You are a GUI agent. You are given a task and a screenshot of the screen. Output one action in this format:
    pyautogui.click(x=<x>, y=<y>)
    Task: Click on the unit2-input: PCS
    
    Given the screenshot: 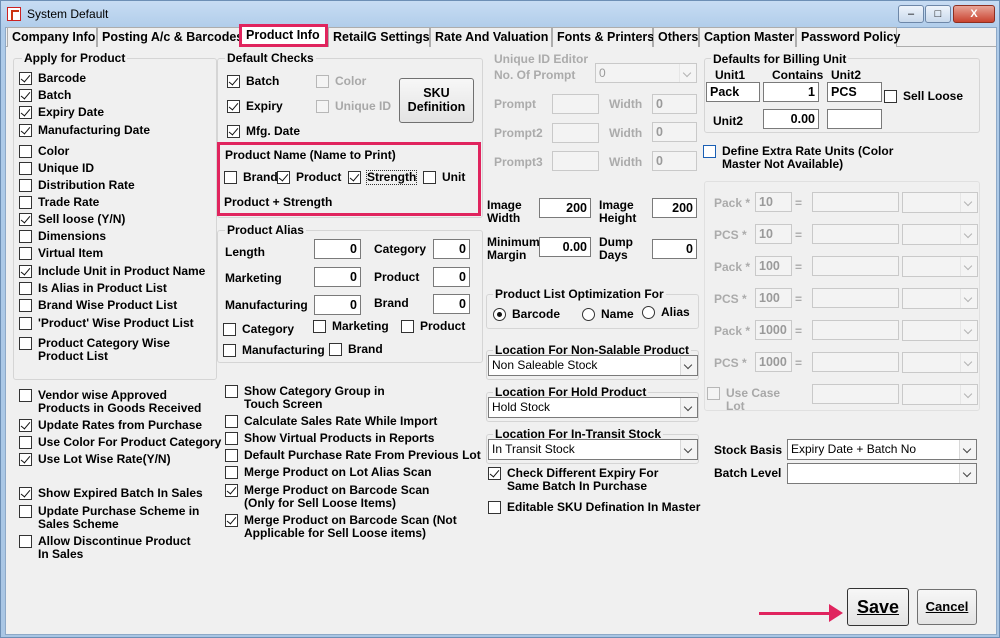 What is the action you would take?
    pyautogui.click(x=854, y=92)
    